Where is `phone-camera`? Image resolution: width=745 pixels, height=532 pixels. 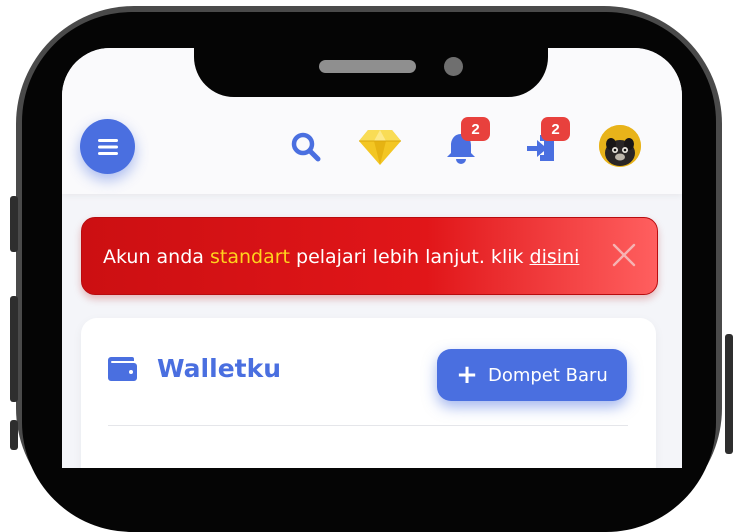
phone-camera is located at coordinates (453, 66).